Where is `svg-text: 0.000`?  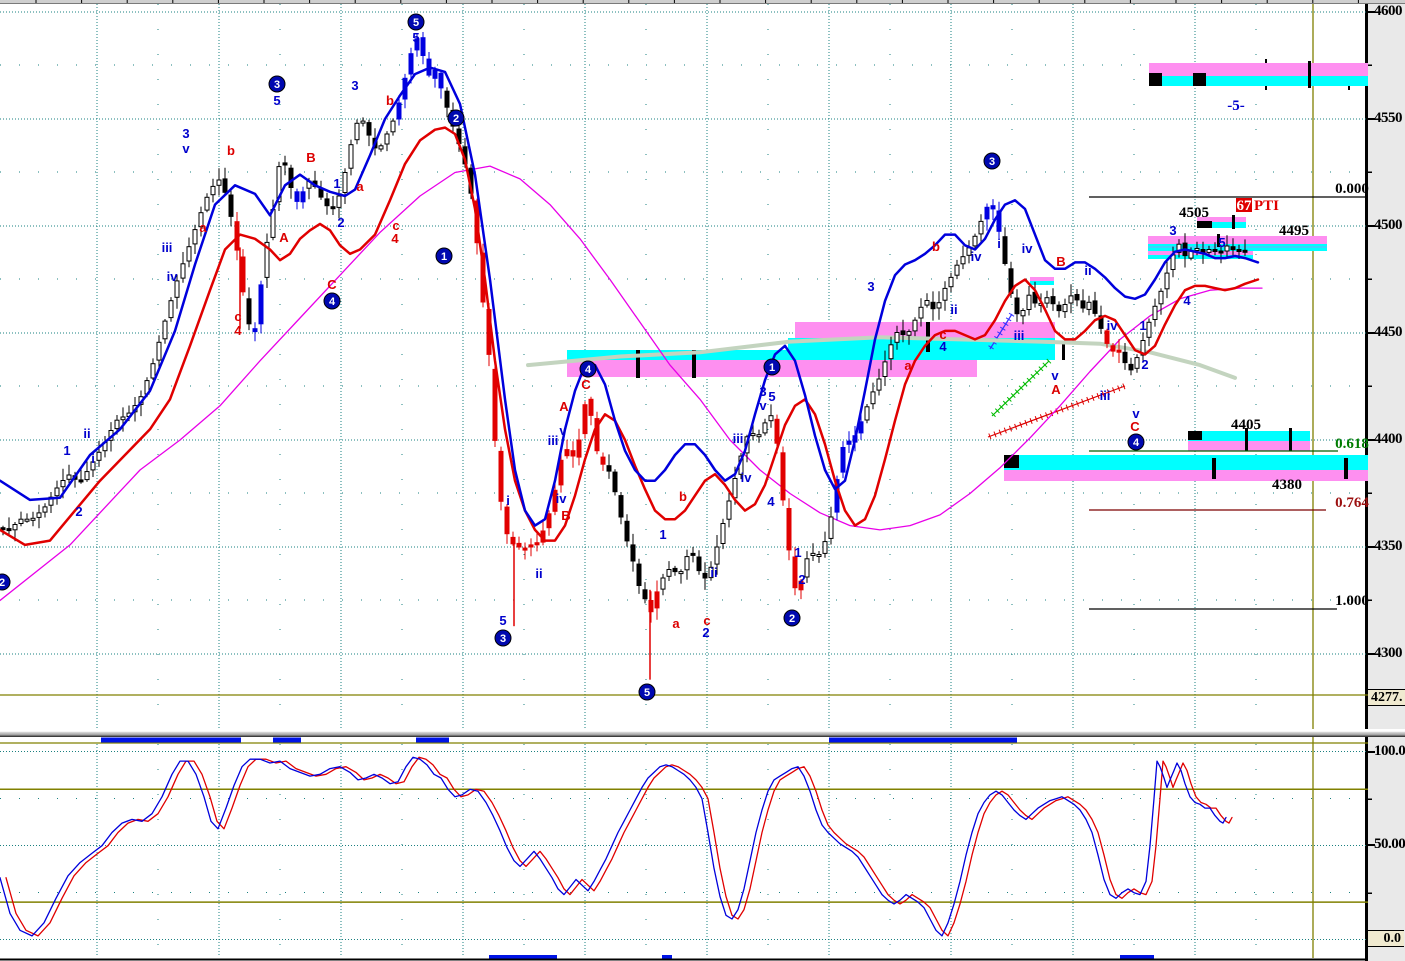 svg-text: 0.000 is located at coordinates (1352, 189).